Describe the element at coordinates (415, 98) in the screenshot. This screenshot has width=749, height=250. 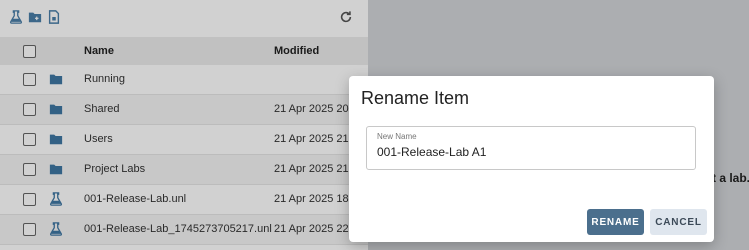
I see `dialog-title: Rename Item` at that location.